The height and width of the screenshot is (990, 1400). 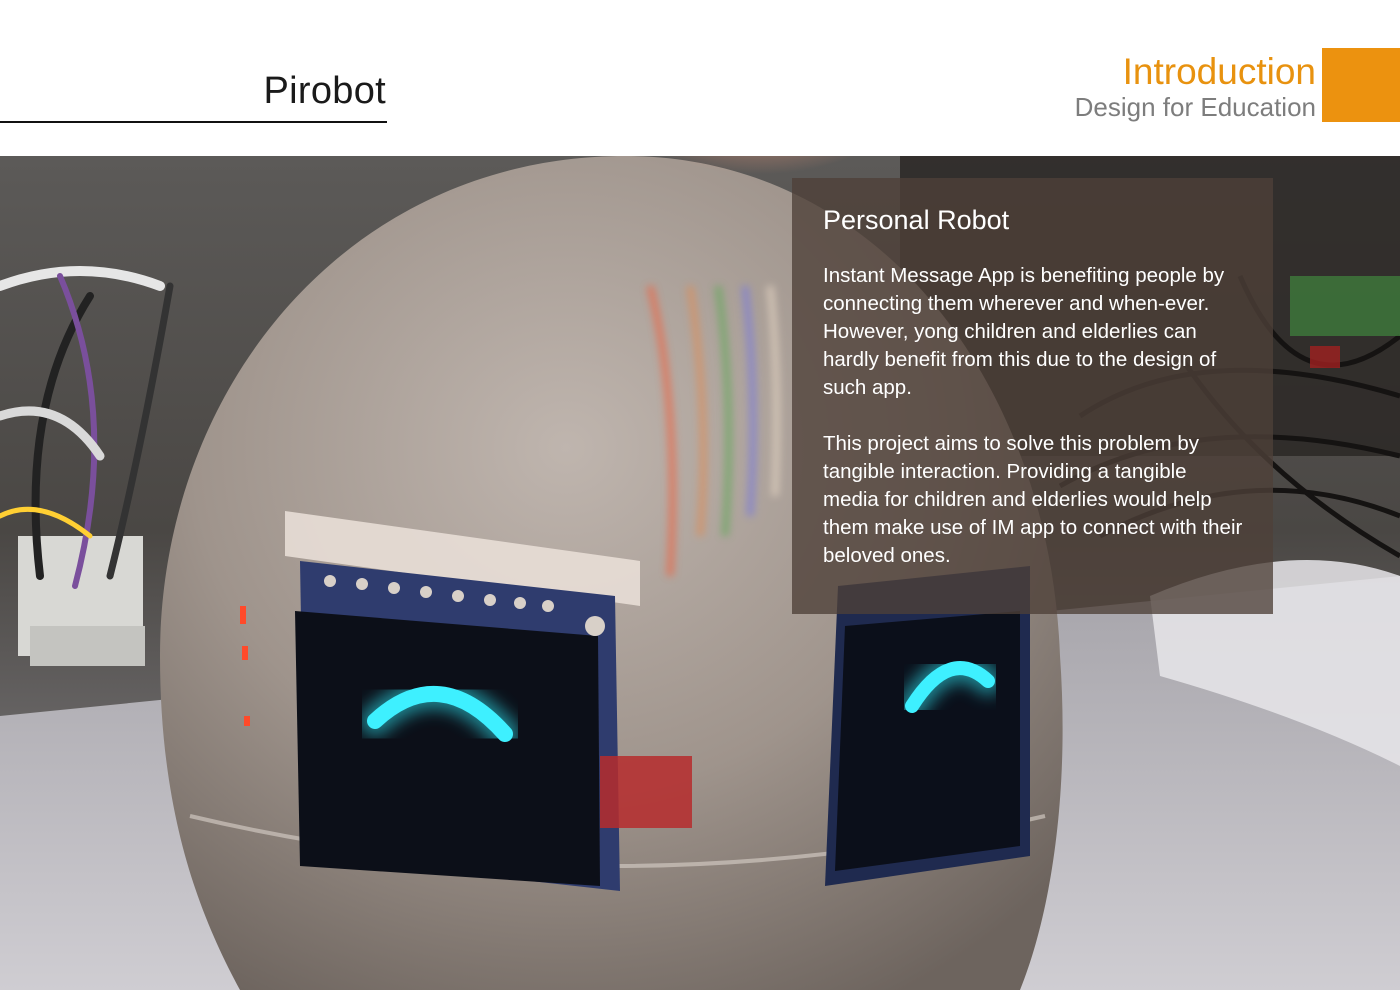 I want to click on right-display, so click(x=927, y=726).